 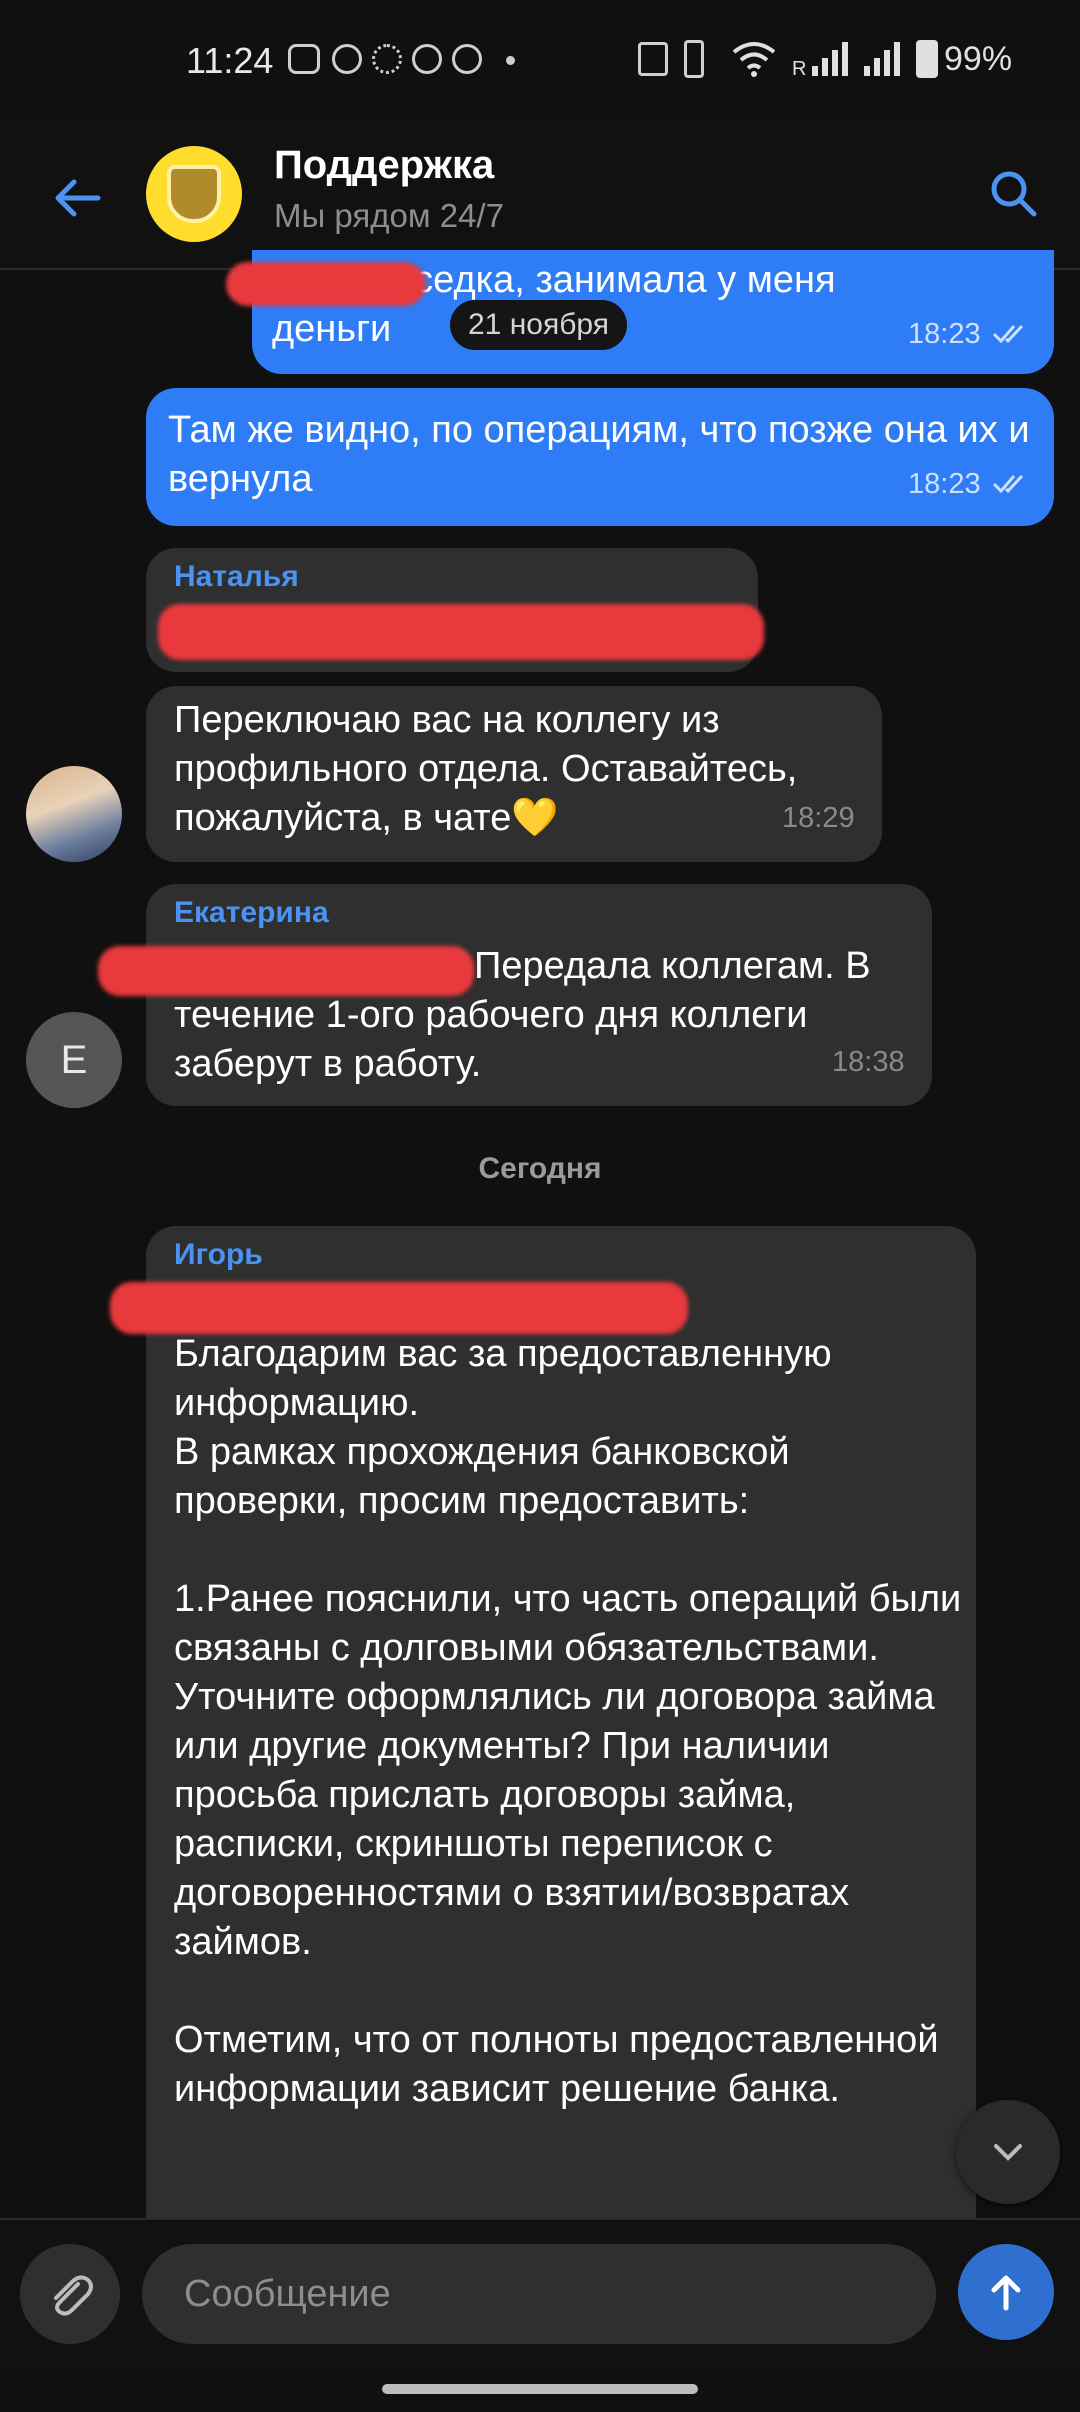 What do you see at coordinates (830, 59) in the screenshot?
I see `signal-icon` at bounding box center [830, 59].